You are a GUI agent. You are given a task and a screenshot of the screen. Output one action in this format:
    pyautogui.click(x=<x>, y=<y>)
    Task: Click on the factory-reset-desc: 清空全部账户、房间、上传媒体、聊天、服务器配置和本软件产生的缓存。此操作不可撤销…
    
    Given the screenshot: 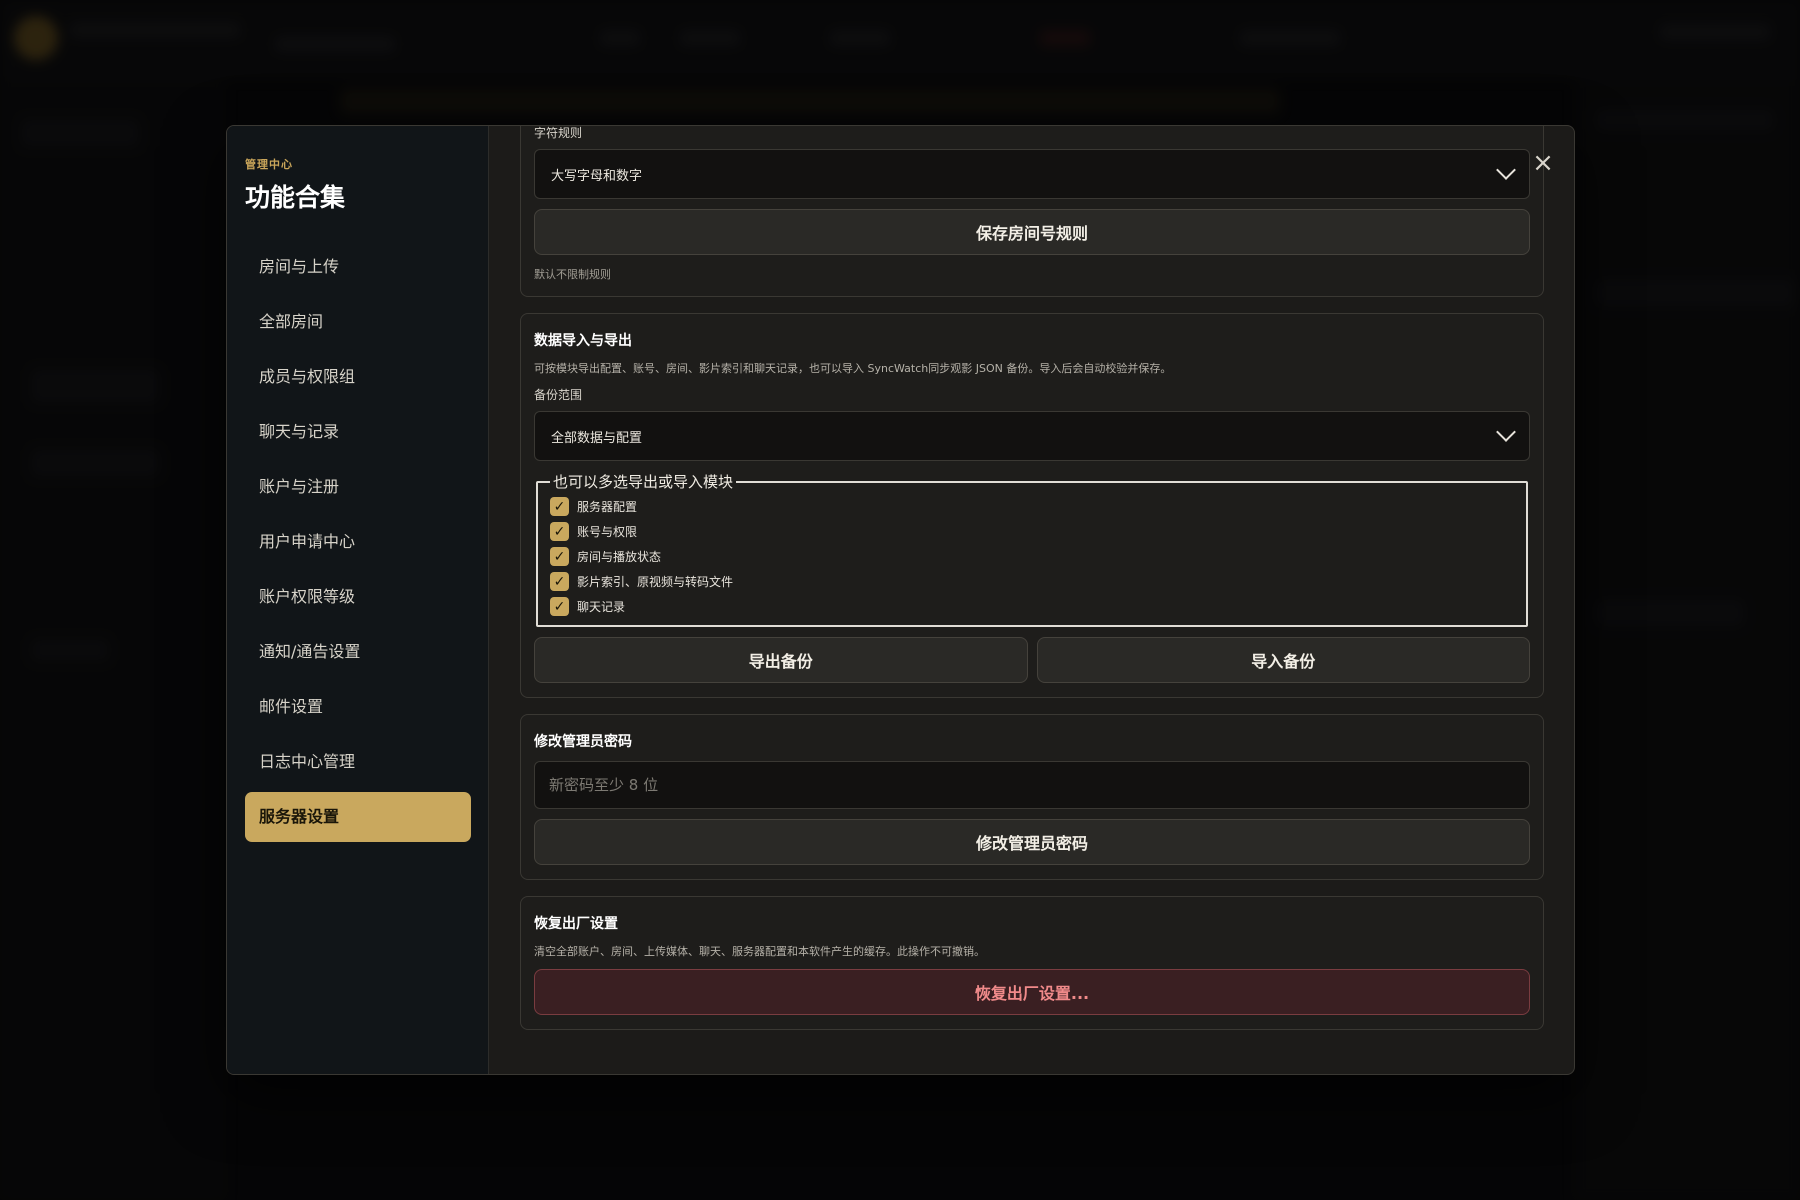 What is the action you would take?
    pyautogui.click(x=759, y=951)
    